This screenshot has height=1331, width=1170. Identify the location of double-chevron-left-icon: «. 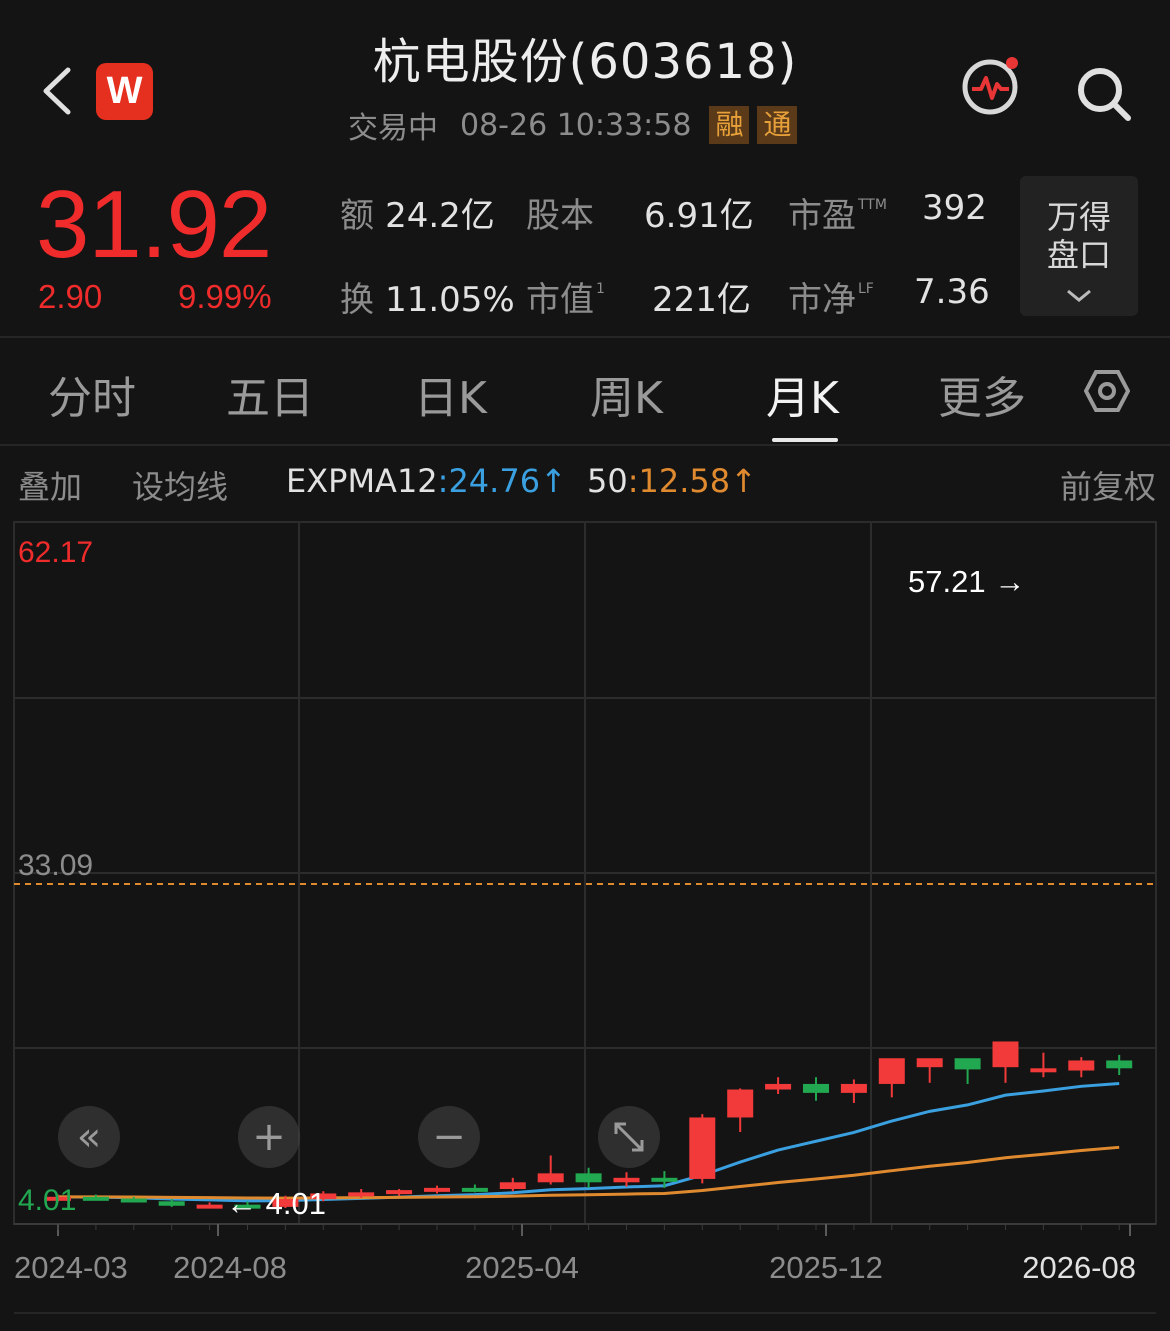
(89, 1137).